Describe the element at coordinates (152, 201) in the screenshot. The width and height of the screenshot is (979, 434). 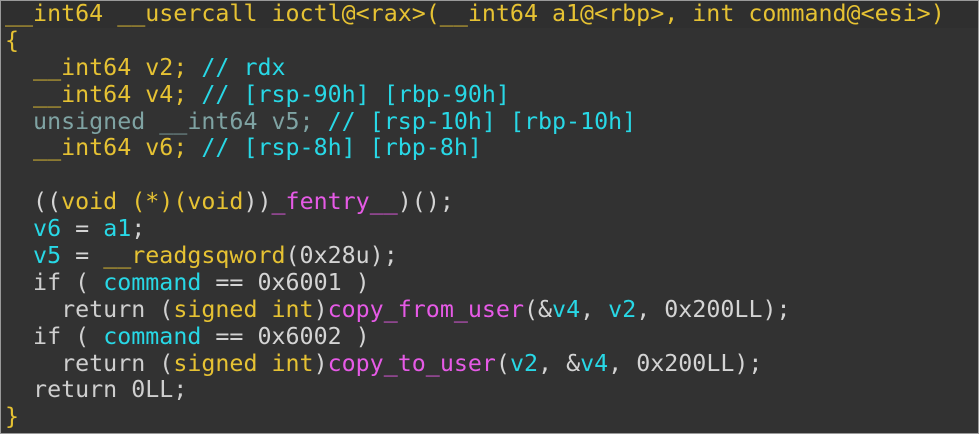
I see `code-token: (*)(` at that location.